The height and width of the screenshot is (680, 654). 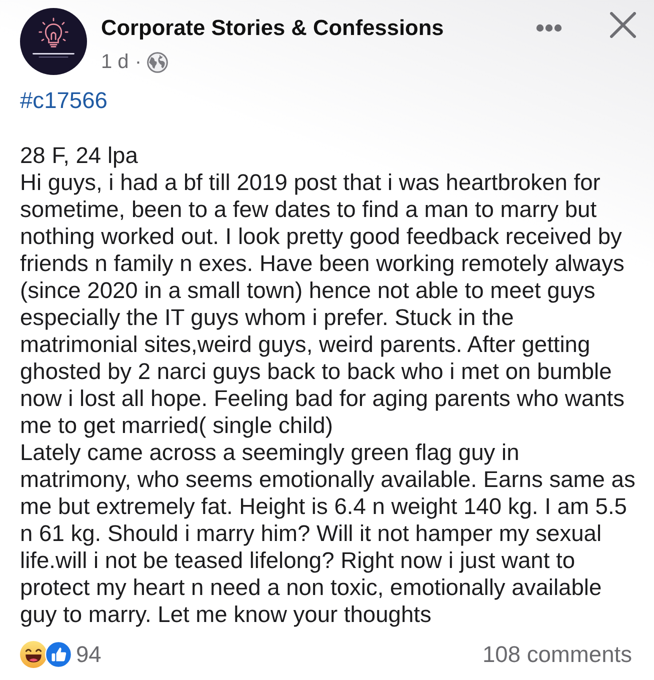 What do you see at coordinates (58, 654) in the screenshot?
I see `like-thumb-icon` at bounding box center [58, 654].